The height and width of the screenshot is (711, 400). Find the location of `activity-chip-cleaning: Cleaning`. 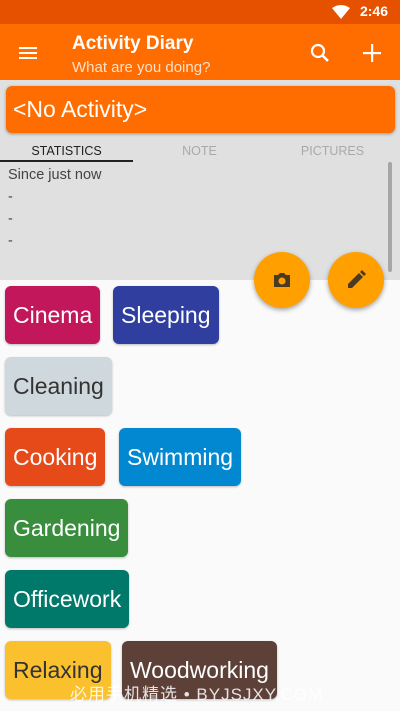

activity-chip-cleaning: Cleaning is located at coordinates (58, 386).